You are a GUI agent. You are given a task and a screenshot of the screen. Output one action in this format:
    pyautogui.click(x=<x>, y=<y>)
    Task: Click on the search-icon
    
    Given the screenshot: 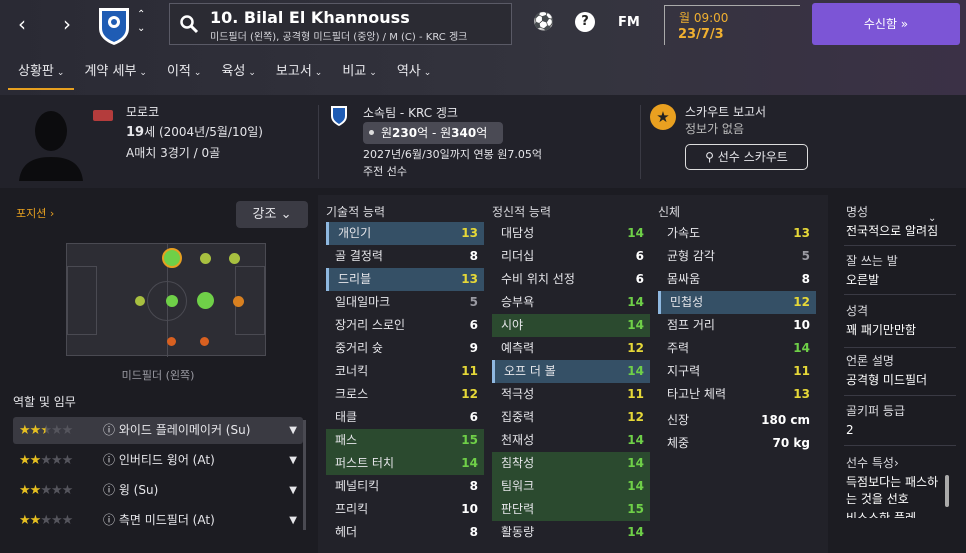 What is the action you would take?
    pyautogui.click(x=189, y=24)
    